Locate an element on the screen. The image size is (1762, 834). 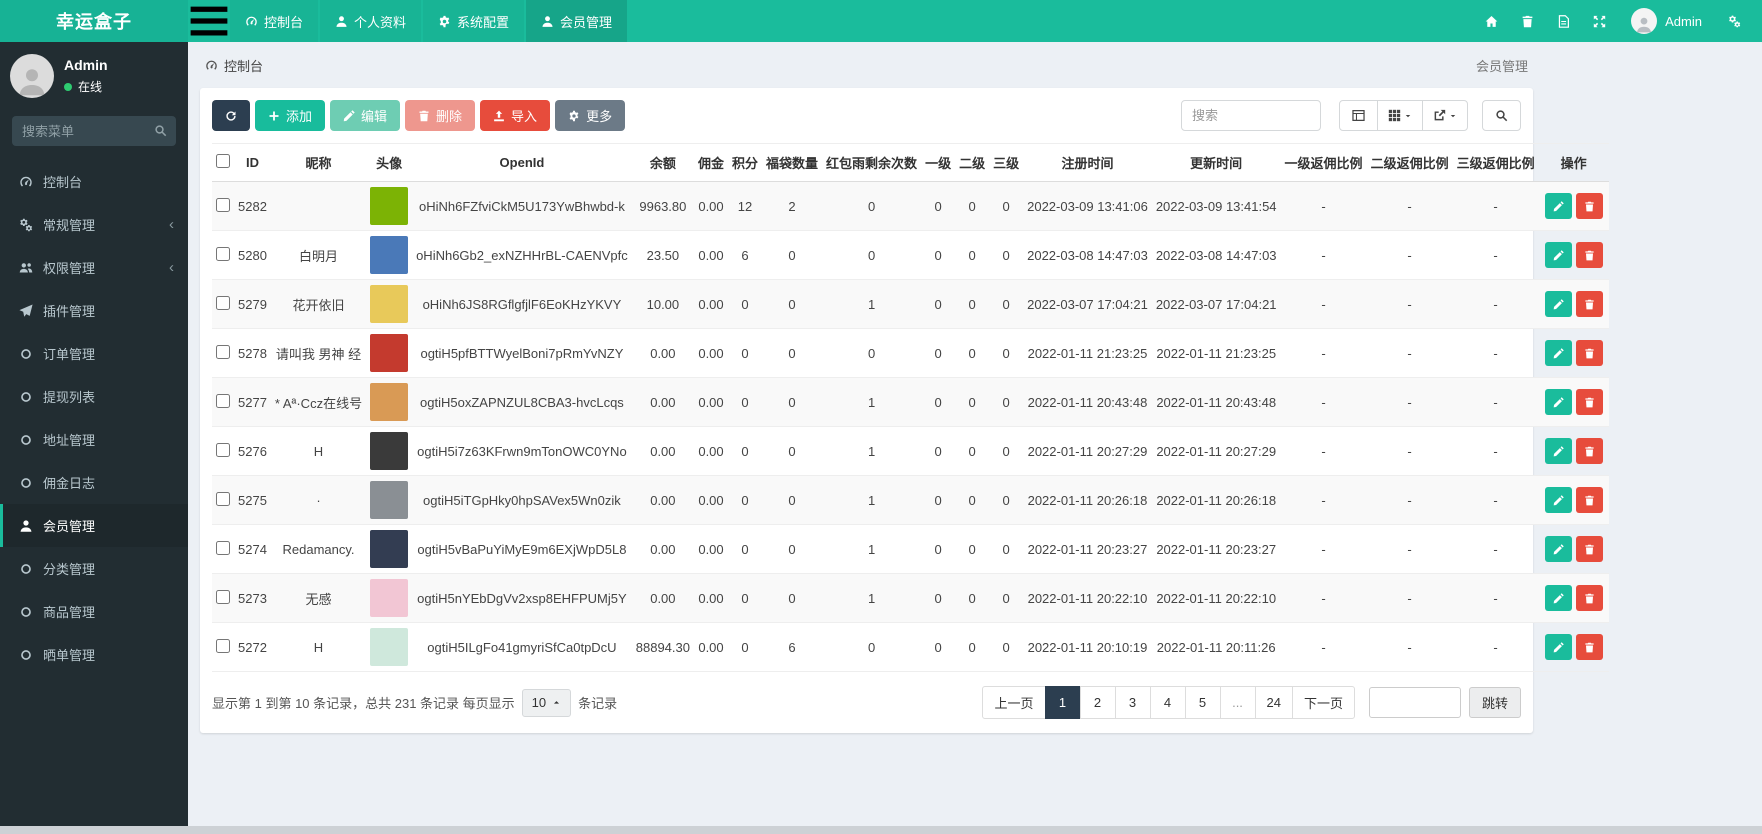
page-button-4: 4 is located at coordinates (1167, 702).